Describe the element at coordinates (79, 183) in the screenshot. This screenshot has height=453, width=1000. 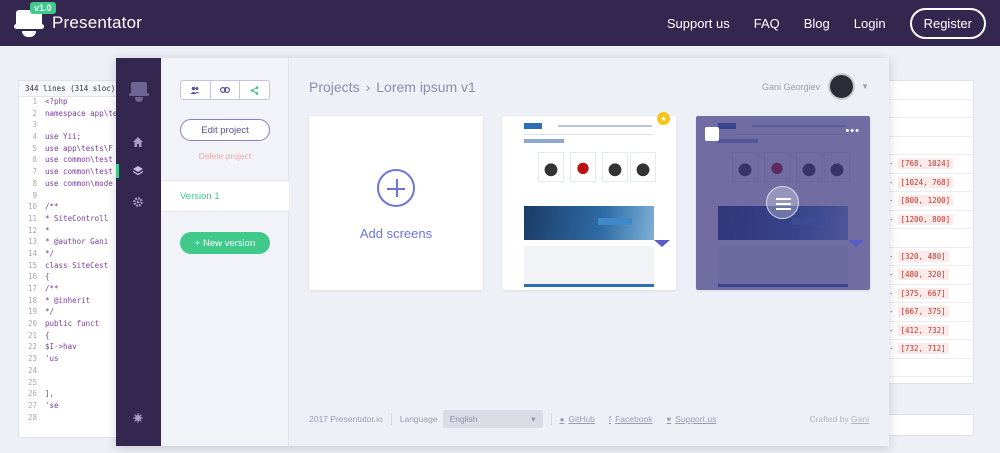
I see `line-text: use common\mode` at that location.